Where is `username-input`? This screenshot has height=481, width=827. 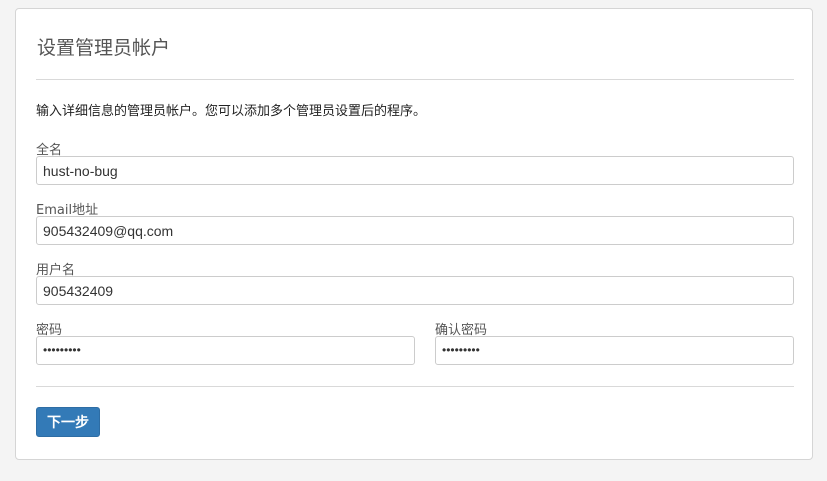 username-input is located at coordinates (415, 290).